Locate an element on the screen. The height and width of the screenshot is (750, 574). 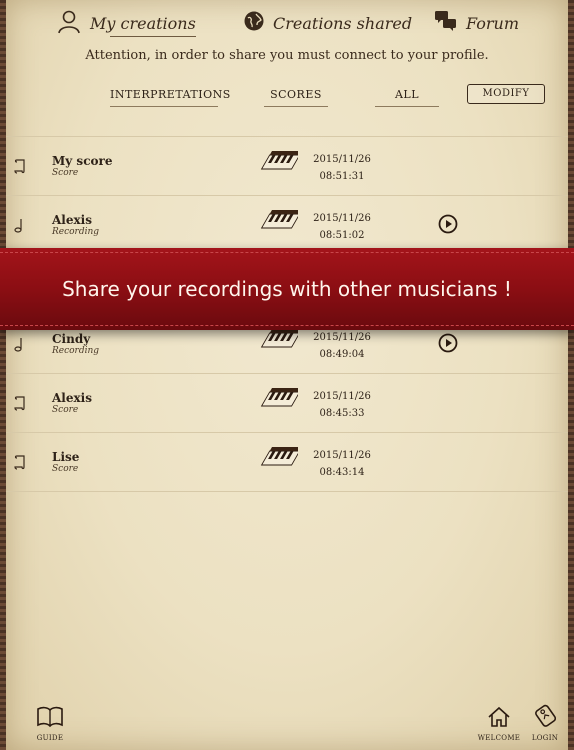
filter-scores-label: SCORES is located at coordinates (296, 94).